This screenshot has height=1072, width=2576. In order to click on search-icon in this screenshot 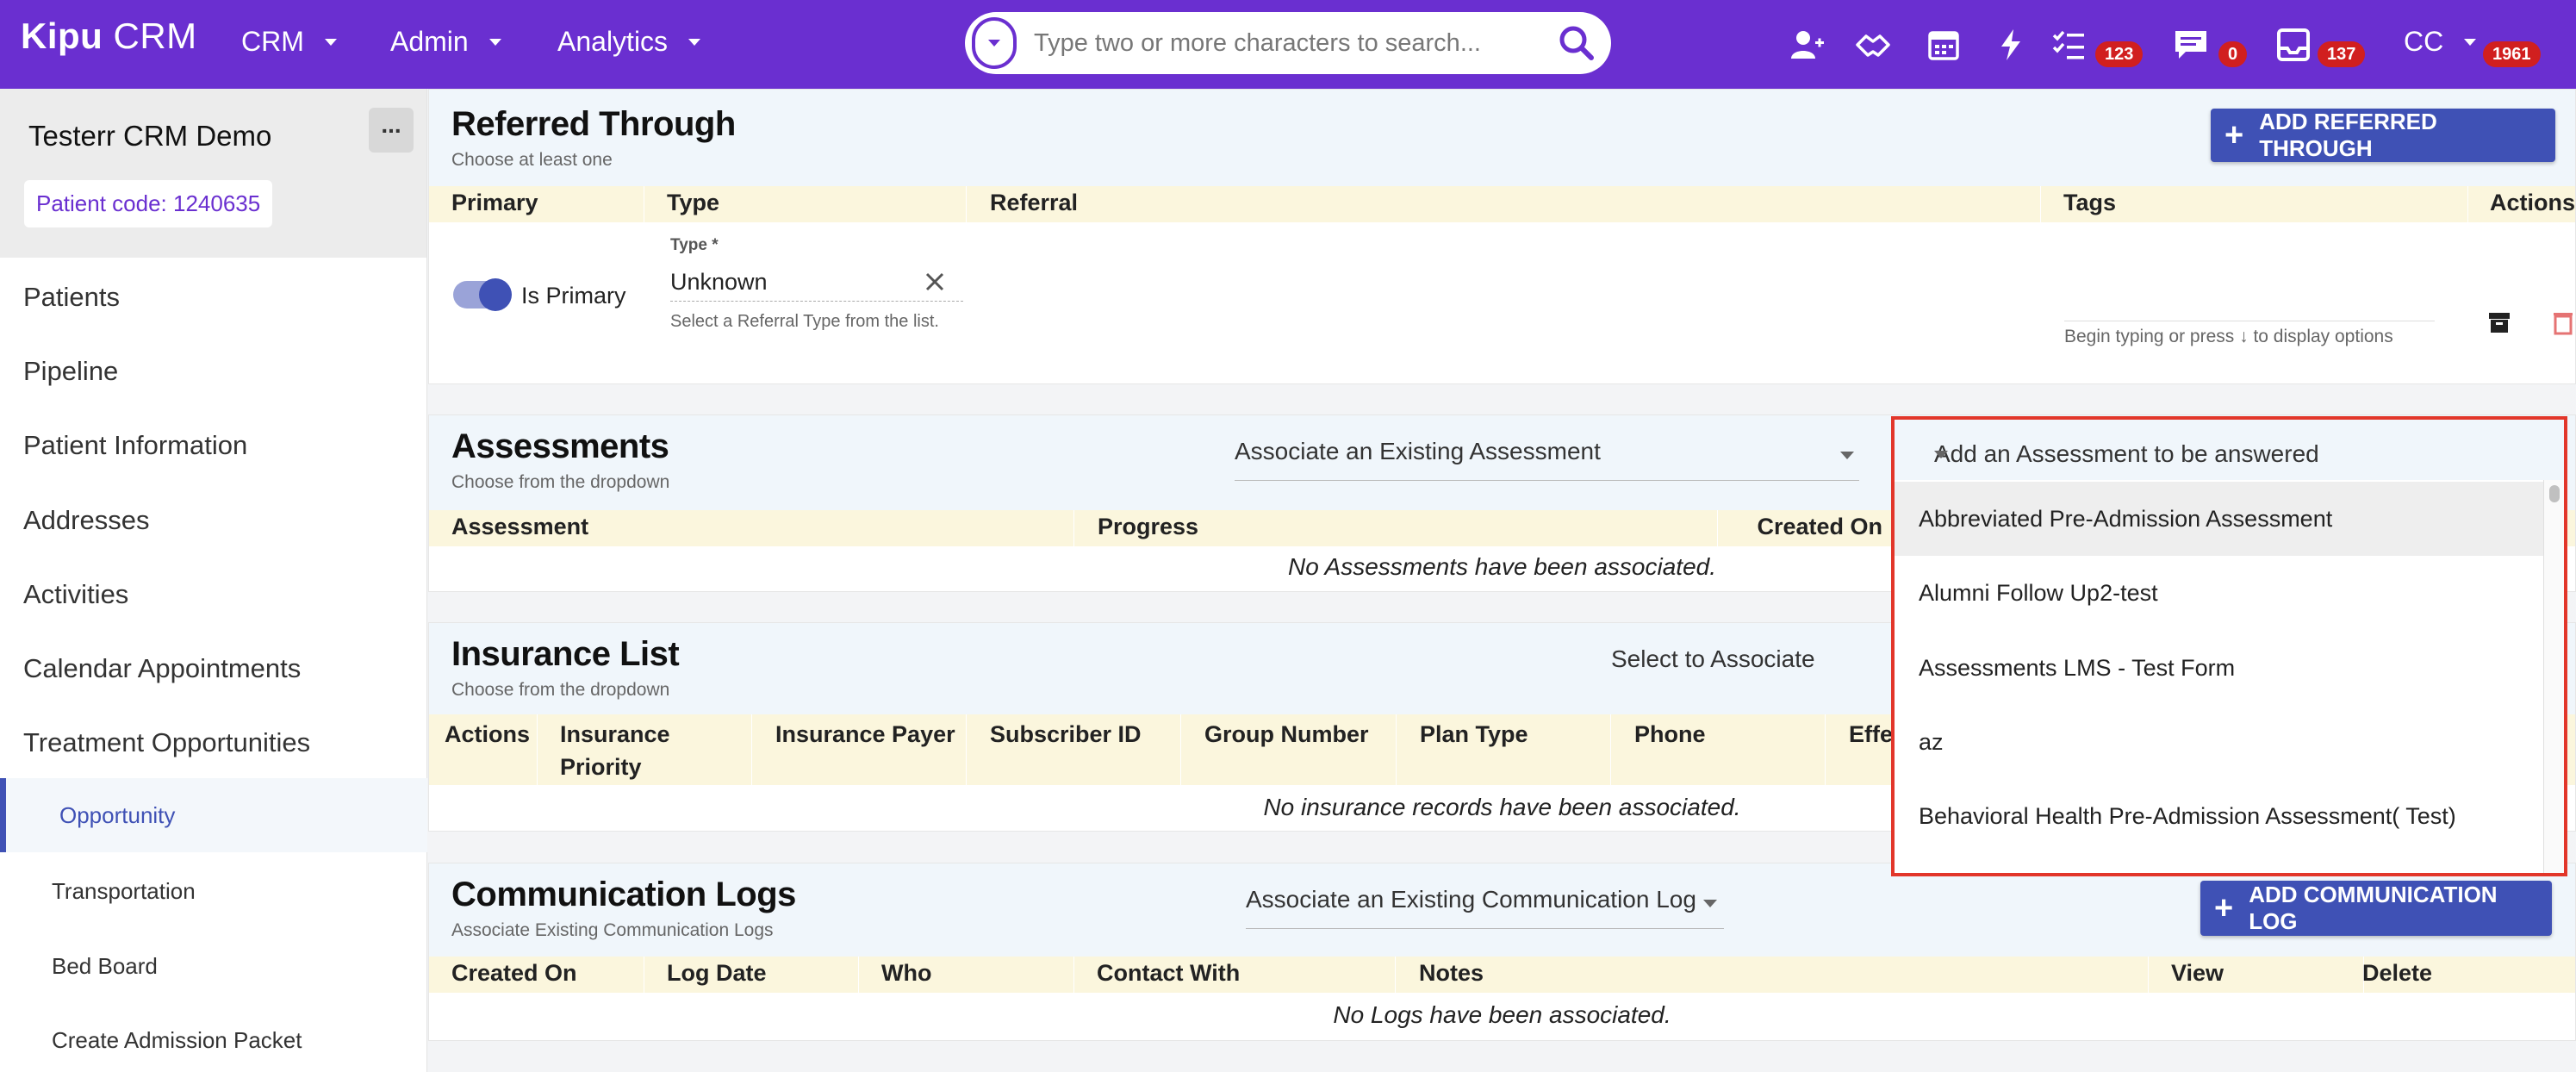, I will do `click(1577, 43)`.